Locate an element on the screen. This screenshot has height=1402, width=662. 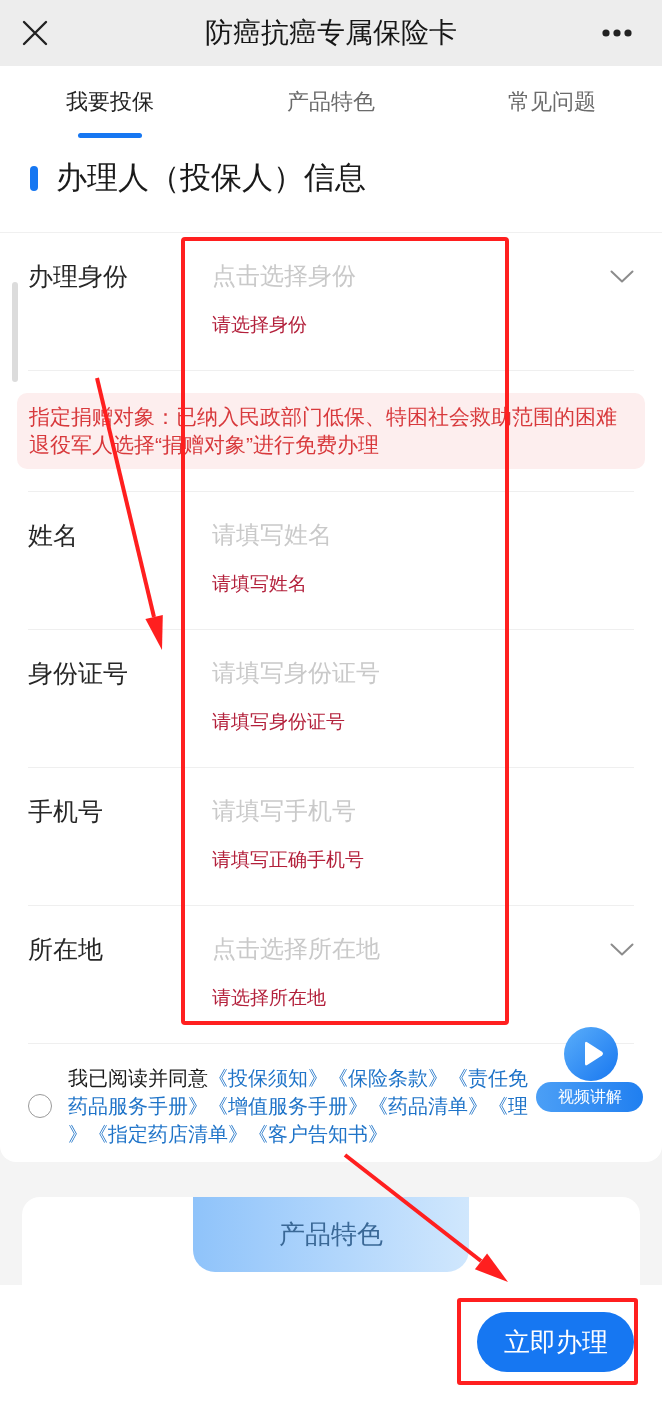
agreement-text: 我已阅读并同意《投保须知》《保险条款》《责任免 药品服务手册》《增值服务手册》《药品清单》《理 》《指定药店清单》《客户告知书》 is located at coordinates (298, 1106).